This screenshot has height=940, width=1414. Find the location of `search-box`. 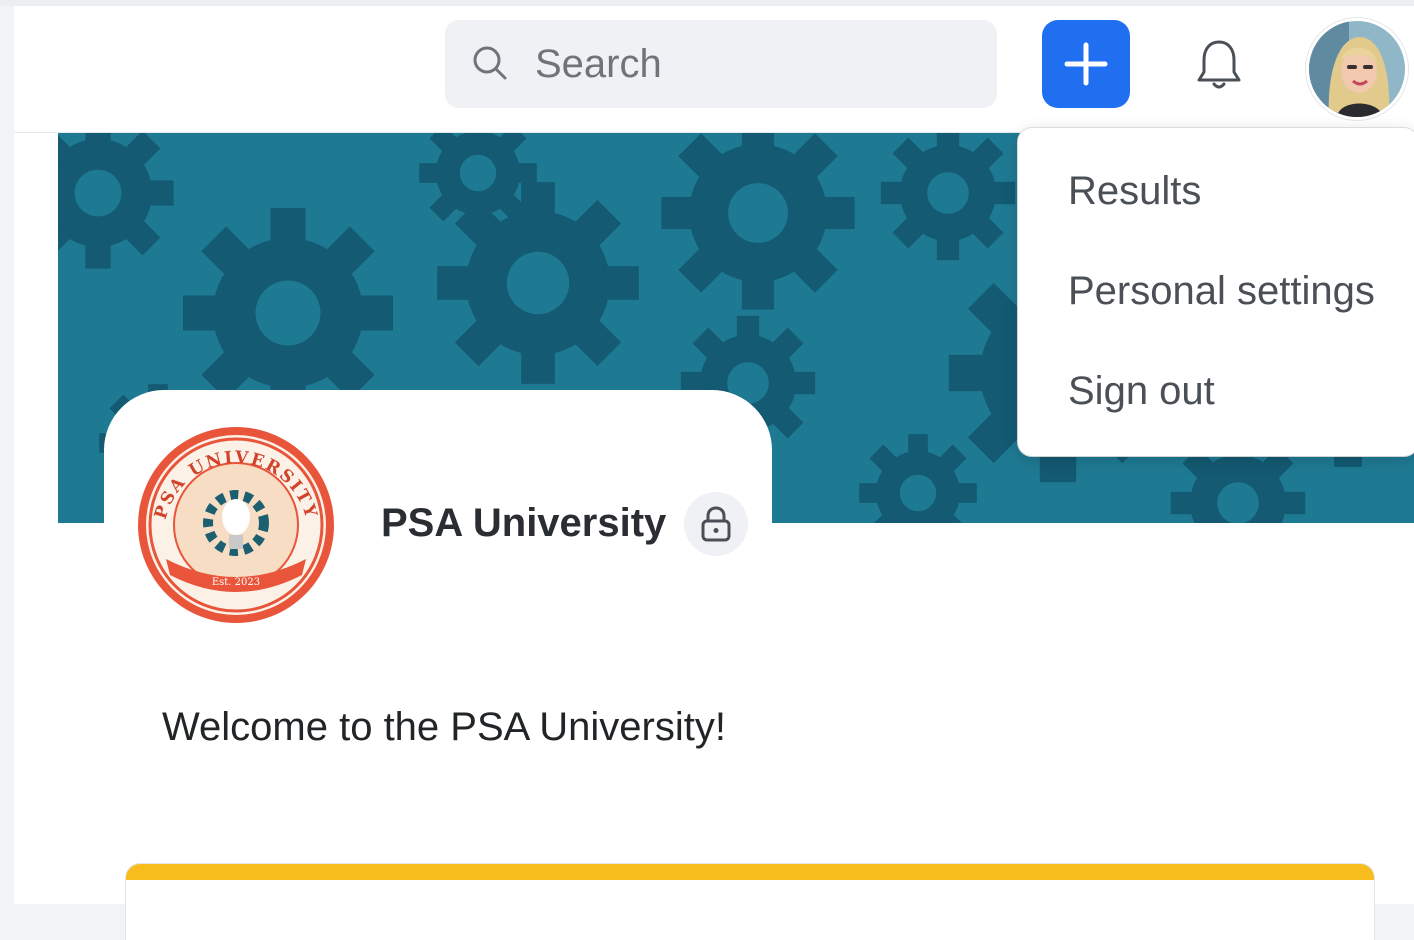

search-box is located at coordinates (721, 64).